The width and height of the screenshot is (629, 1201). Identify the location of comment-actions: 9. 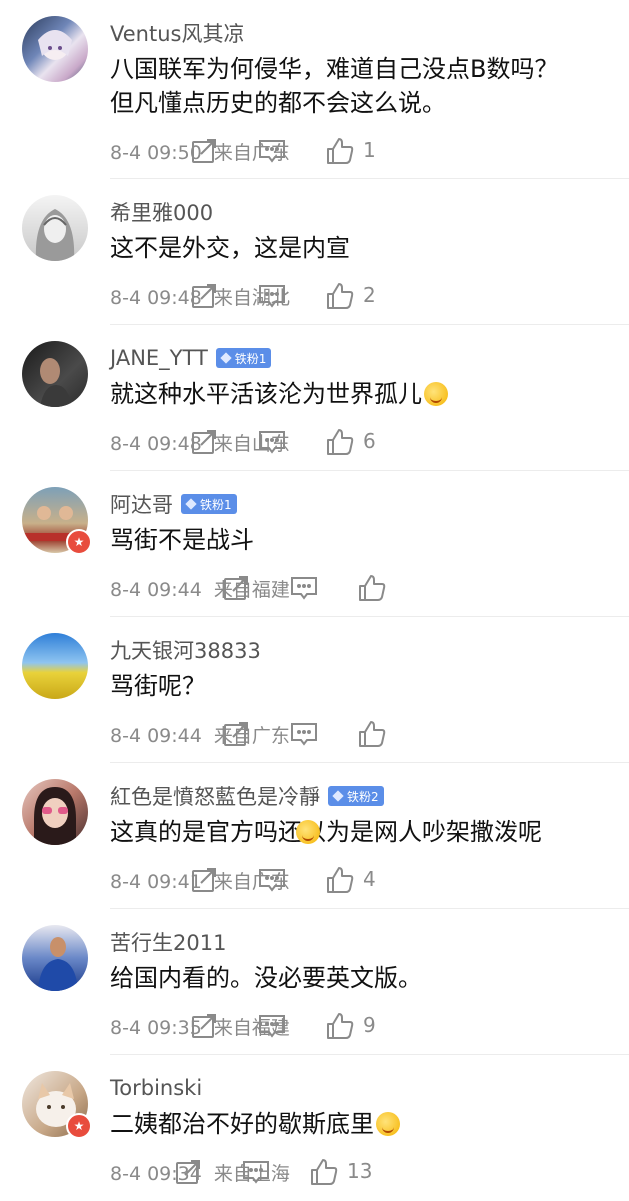
(369, 1028).